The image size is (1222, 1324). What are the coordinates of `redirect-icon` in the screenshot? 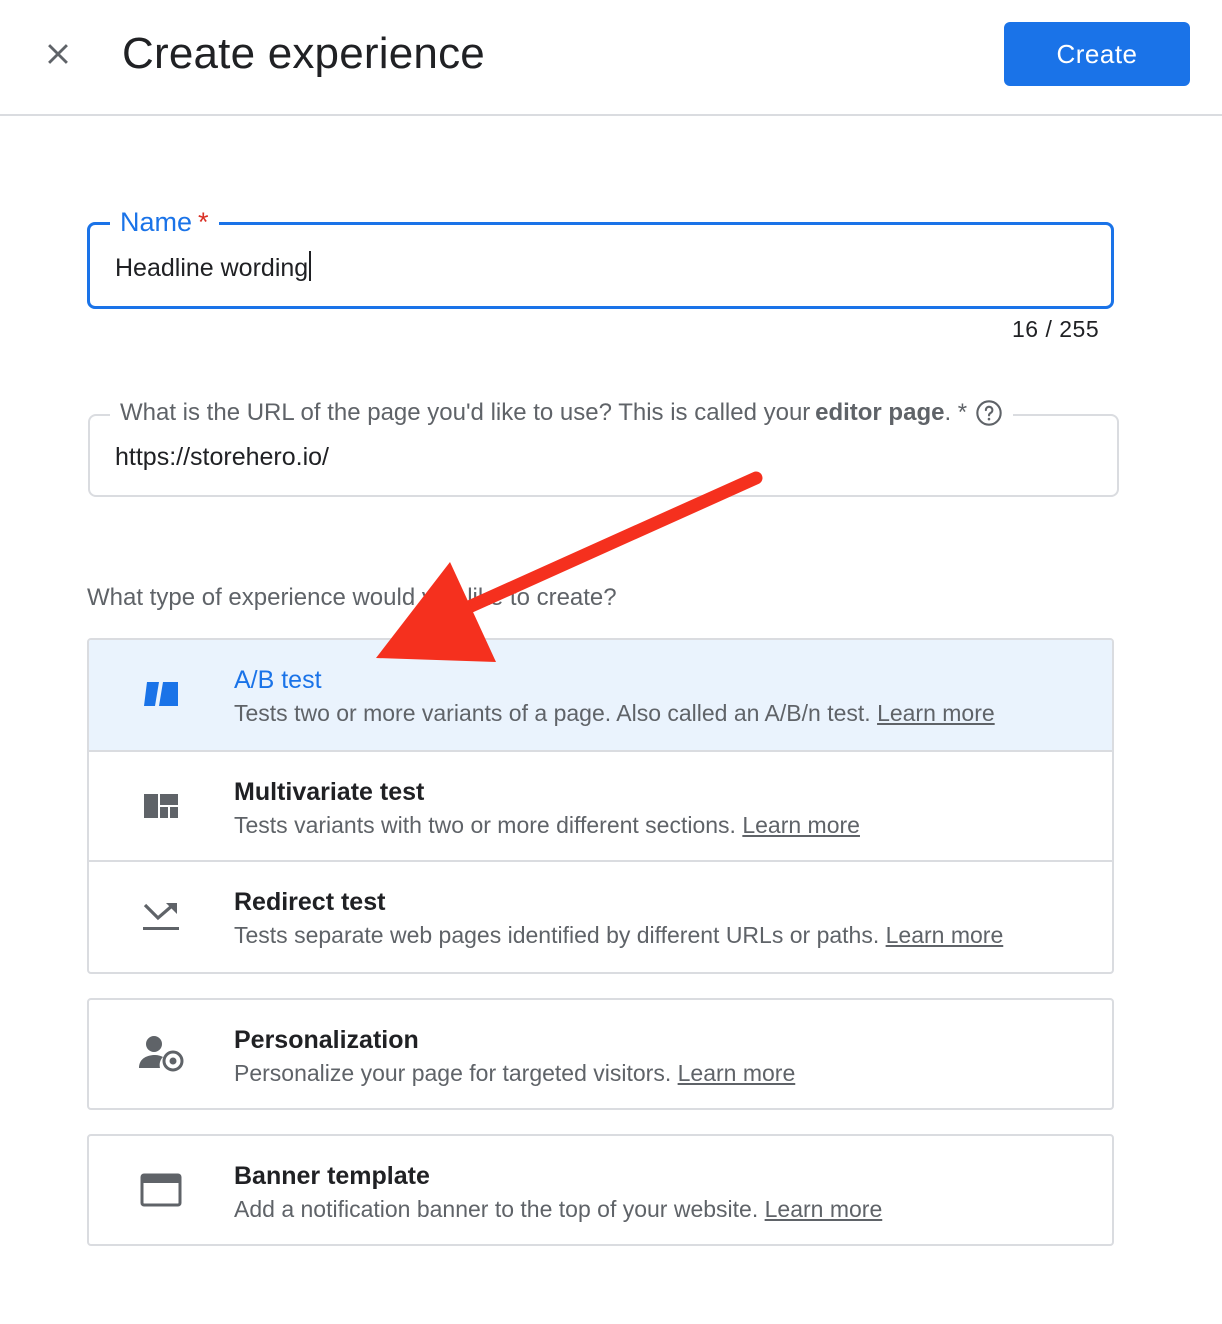 It's located at (161, 916).